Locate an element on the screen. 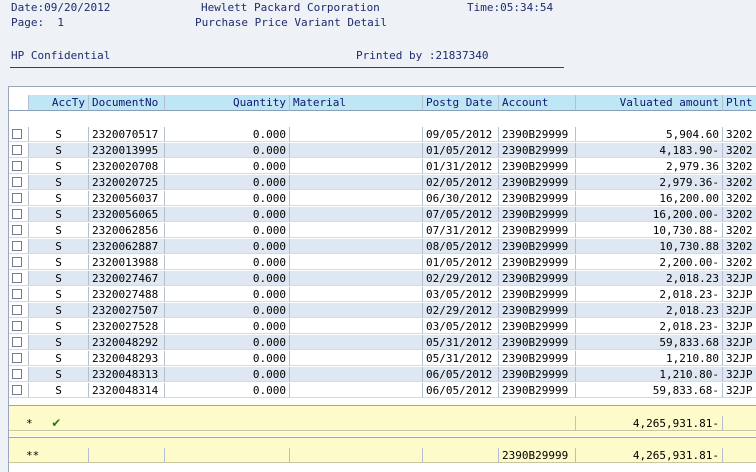 The image size is (756, 472). column-header-quantity: Quantity is located at coordinates (227, 103).